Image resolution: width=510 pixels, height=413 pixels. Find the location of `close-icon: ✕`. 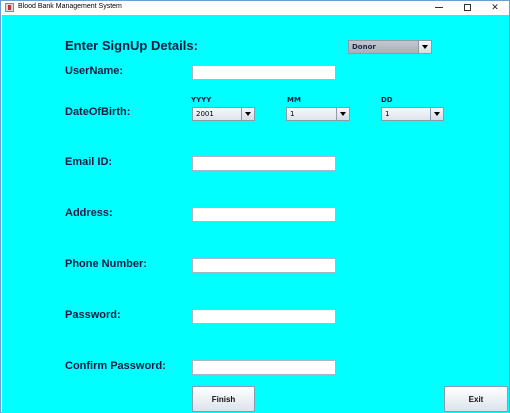

close-icon: ✕ is located at coordinates (495, 7).